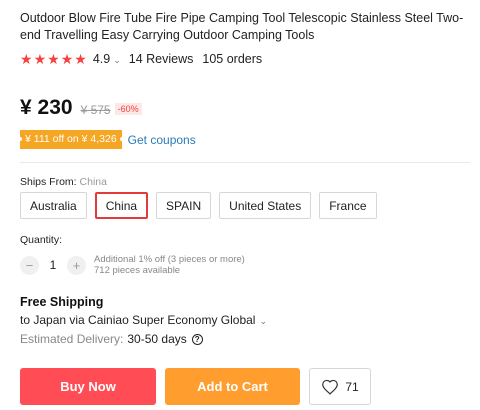 This screenshot has width=480, height=410. What do you see at coordinates (41, 240) in the screenshot?
I see `quantity-label: Quantity:` at bounding box center [41, 240].